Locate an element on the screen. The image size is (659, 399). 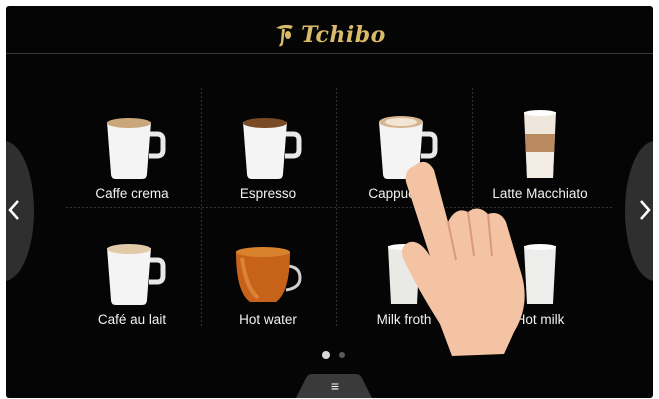
page-dot-inactive is located at coordinates (342, 355).